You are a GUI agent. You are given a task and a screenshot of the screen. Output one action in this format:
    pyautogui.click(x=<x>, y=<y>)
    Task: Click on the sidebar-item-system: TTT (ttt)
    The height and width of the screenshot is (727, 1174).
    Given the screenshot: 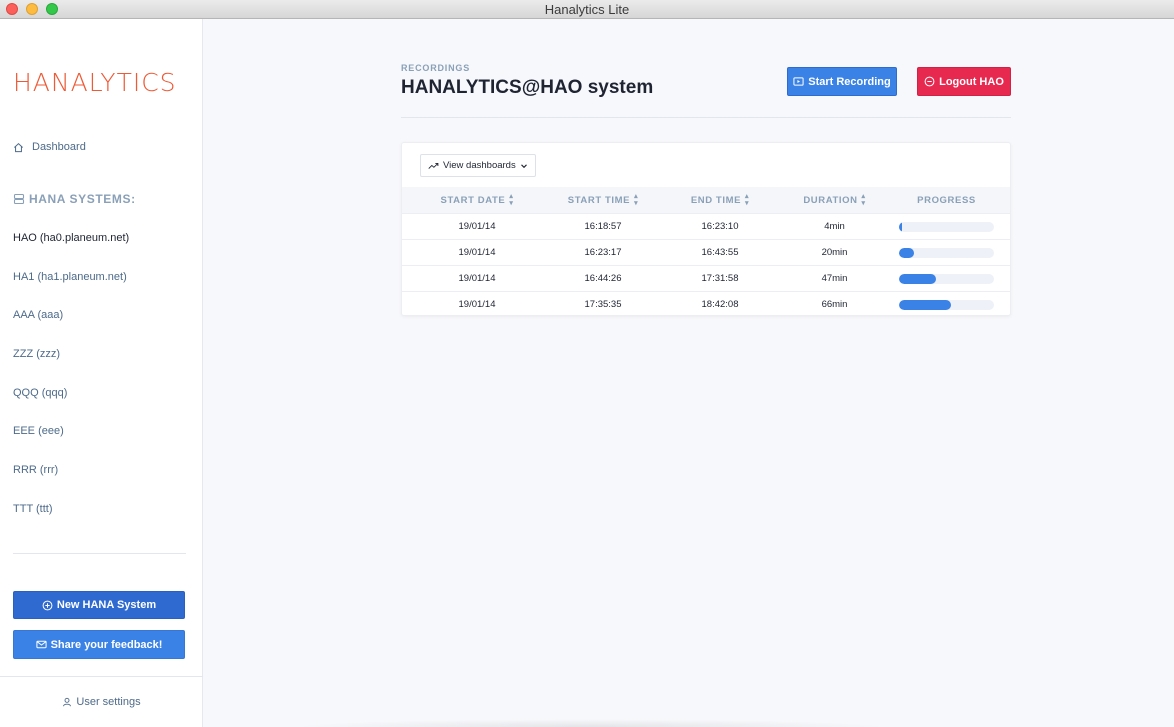 What is the action you would take?
    pyautogui.click(x=71, y=522)
    